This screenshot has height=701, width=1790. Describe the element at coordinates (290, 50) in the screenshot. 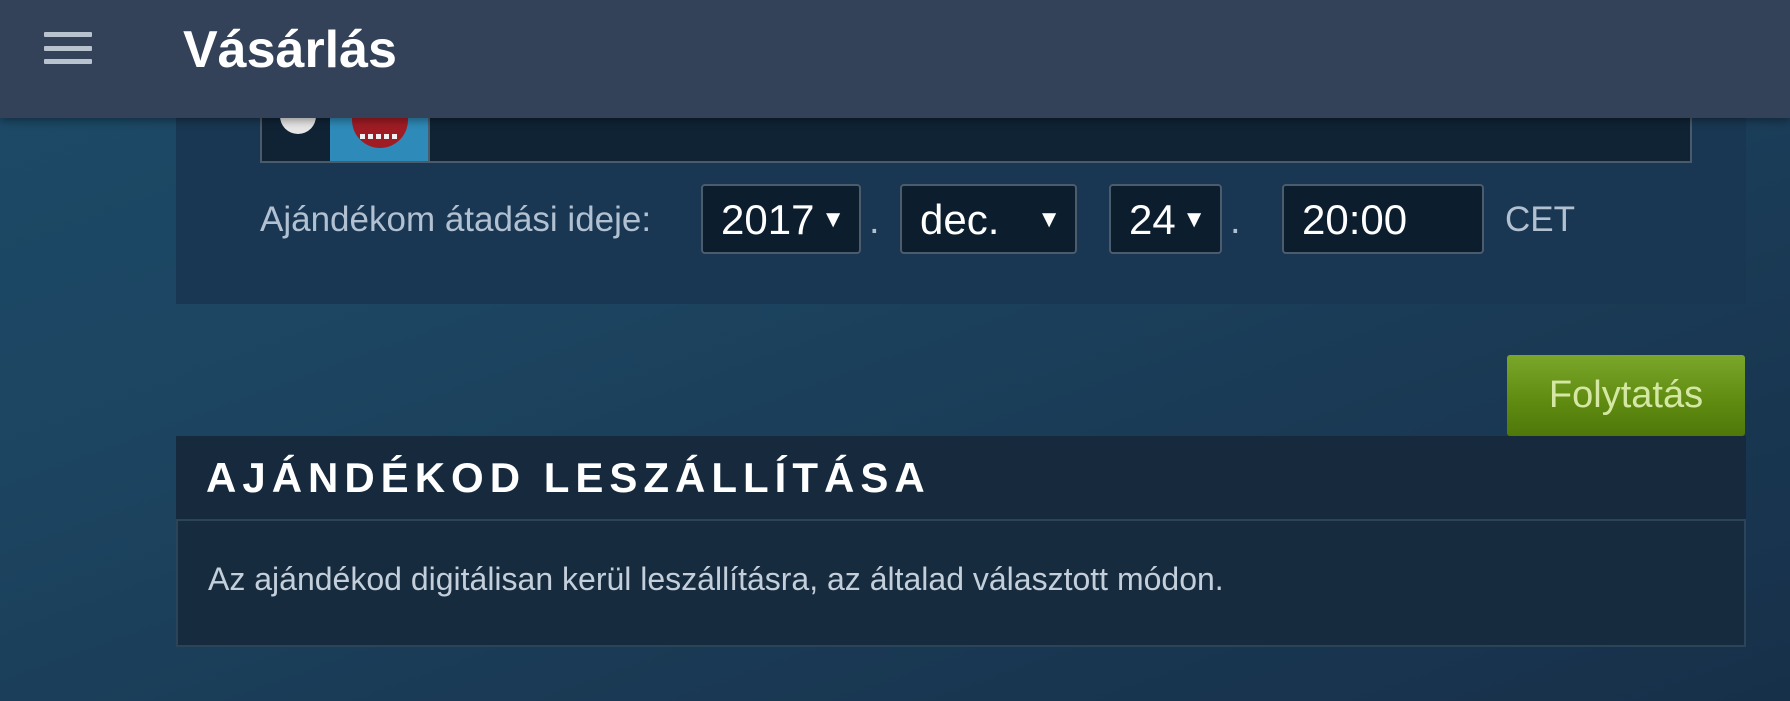

I see `page-title: Vásárlás` at that location.